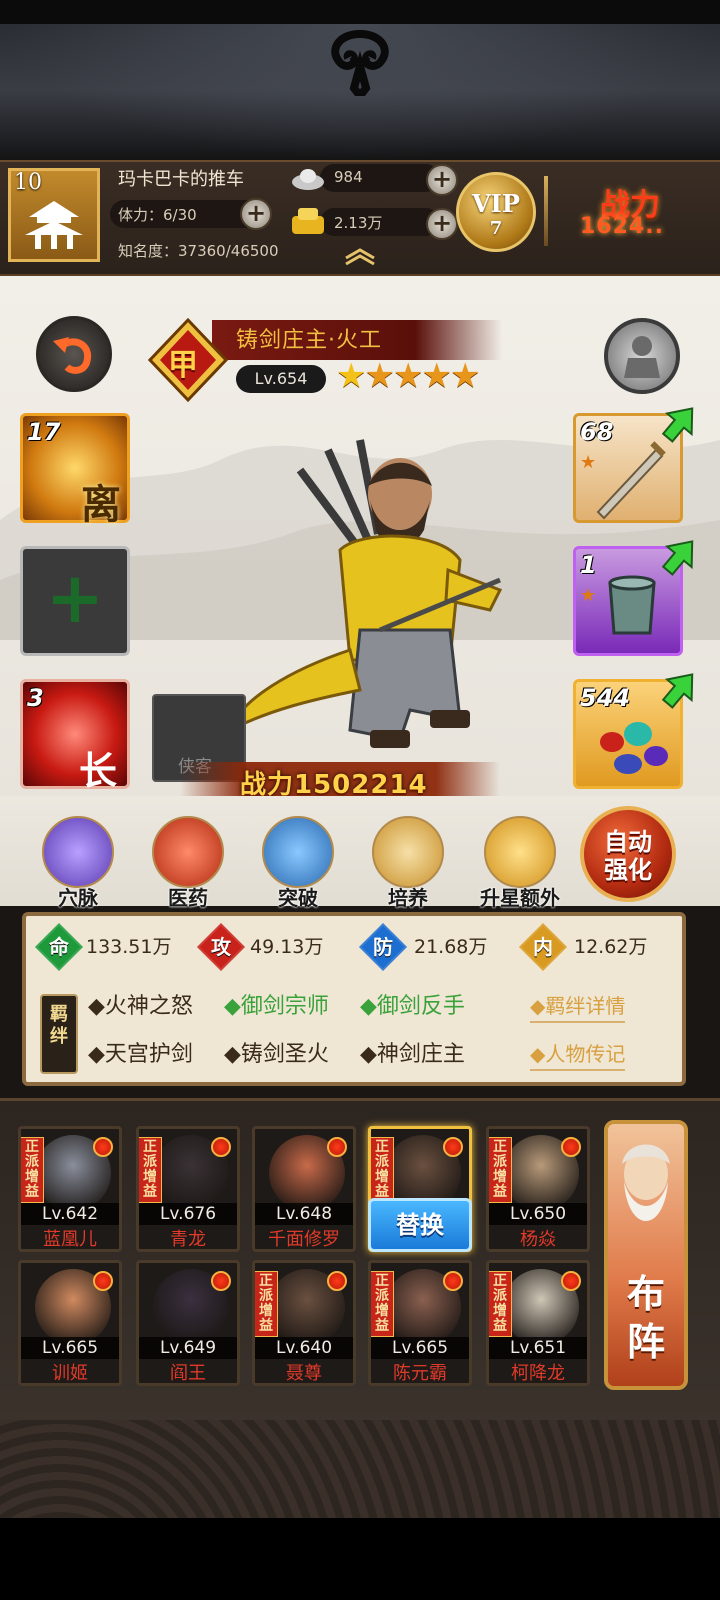 The image size is (720, 1600). I want to click on player-level: 10, so click(28, 182).